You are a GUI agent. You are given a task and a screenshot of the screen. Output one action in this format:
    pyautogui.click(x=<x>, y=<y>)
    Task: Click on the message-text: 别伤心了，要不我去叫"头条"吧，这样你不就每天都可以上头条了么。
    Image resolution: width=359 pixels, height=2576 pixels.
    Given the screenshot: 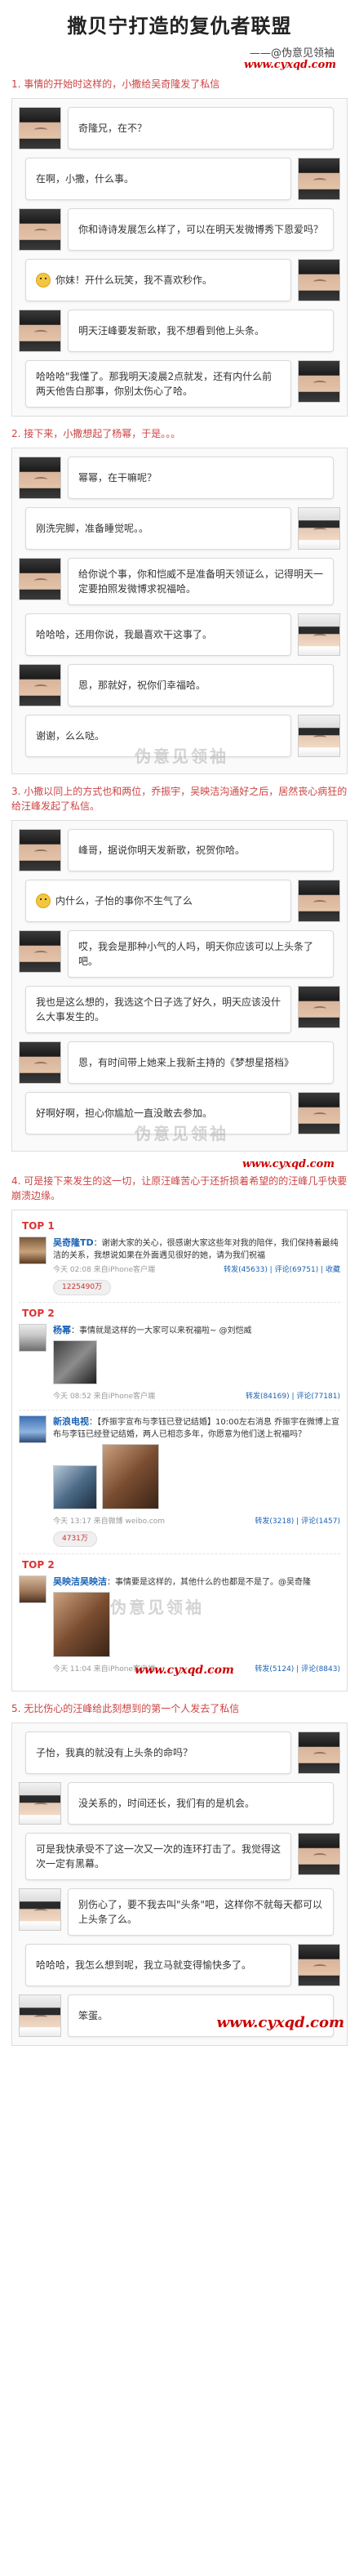 What is the action you would take?
    pyautogui.click(x=200, y=1912)
    